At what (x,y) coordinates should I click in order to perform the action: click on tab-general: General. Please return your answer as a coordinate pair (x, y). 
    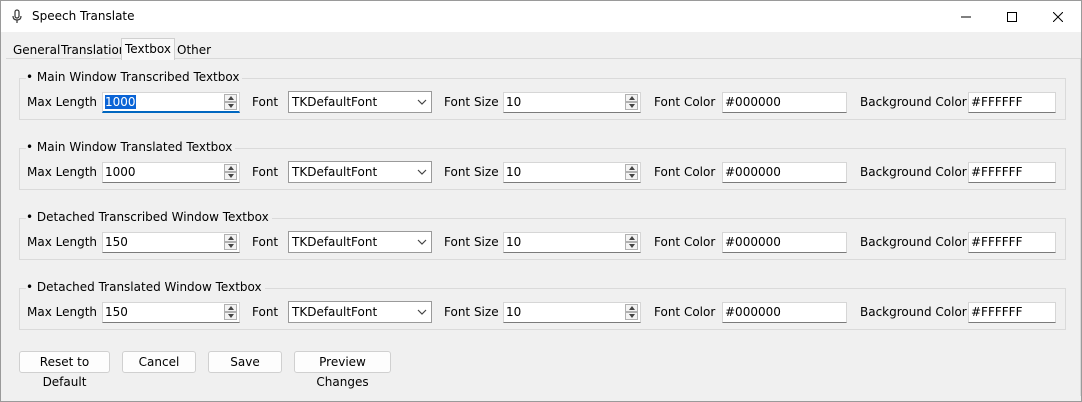
    Looking at the image, I should click on (36, 50).